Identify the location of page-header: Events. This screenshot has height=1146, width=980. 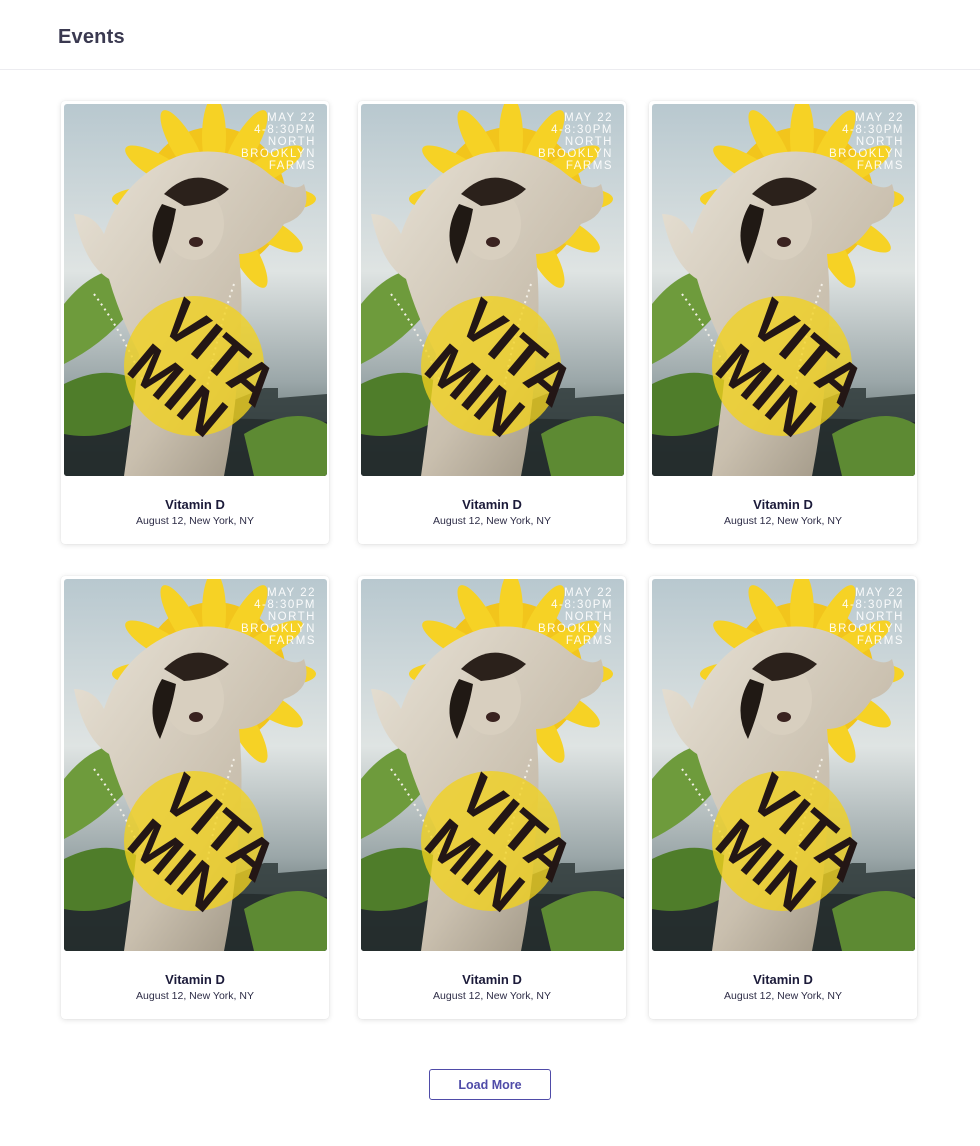
(490, 35).